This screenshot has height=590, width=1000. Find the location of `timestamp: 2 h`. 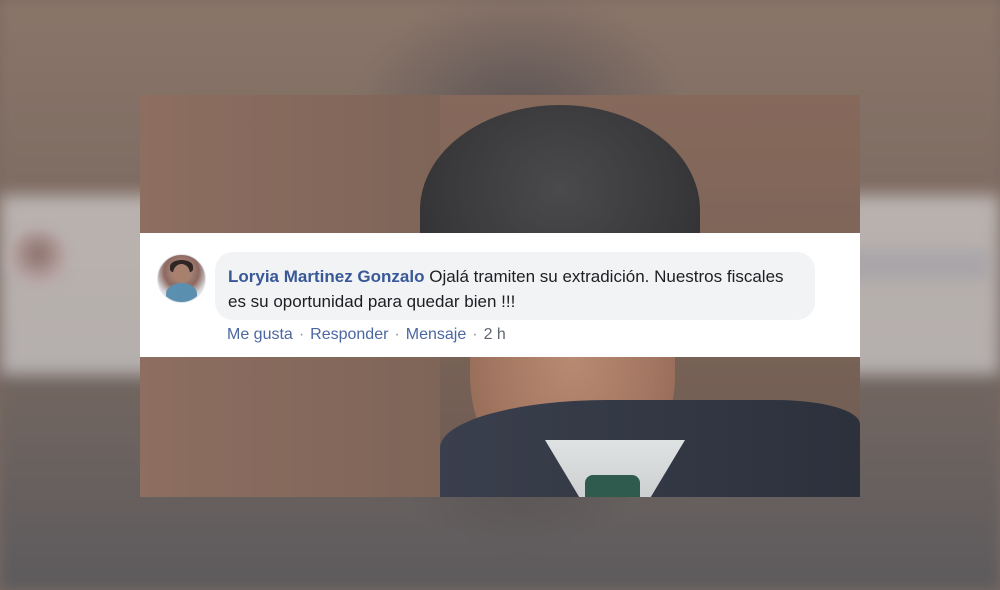

timestamp: 2 h is located at coordinates (495, 334).